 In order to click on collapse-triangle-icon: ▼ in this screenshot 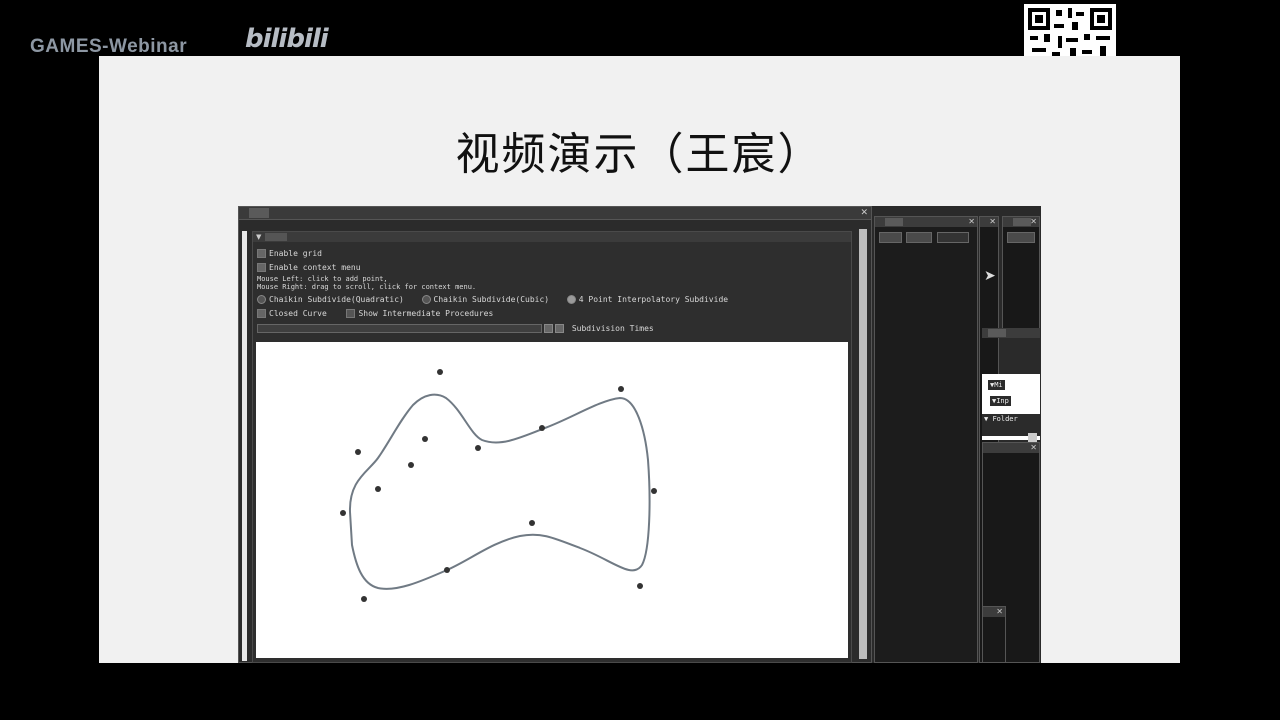, I will do `click(258, 237)`.